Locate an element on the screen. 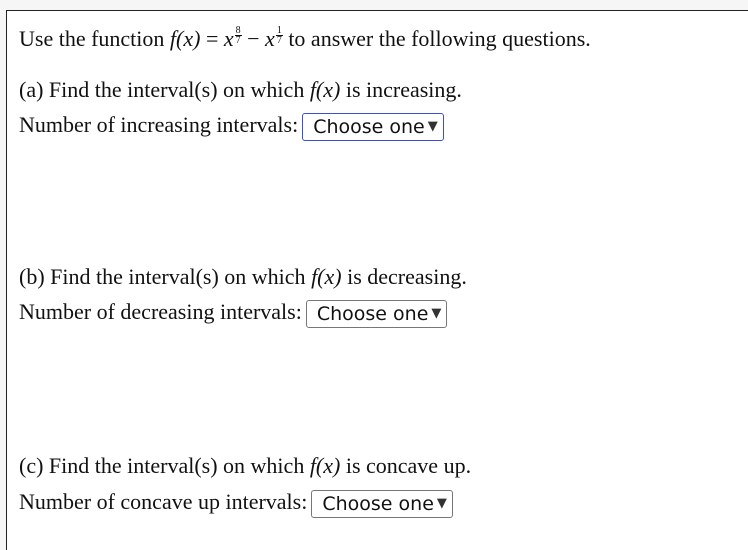 This screenshot has height=550, width=748. question-b-prefix: (b) Find the interval(s) on which is located at coordinates (165, 276).